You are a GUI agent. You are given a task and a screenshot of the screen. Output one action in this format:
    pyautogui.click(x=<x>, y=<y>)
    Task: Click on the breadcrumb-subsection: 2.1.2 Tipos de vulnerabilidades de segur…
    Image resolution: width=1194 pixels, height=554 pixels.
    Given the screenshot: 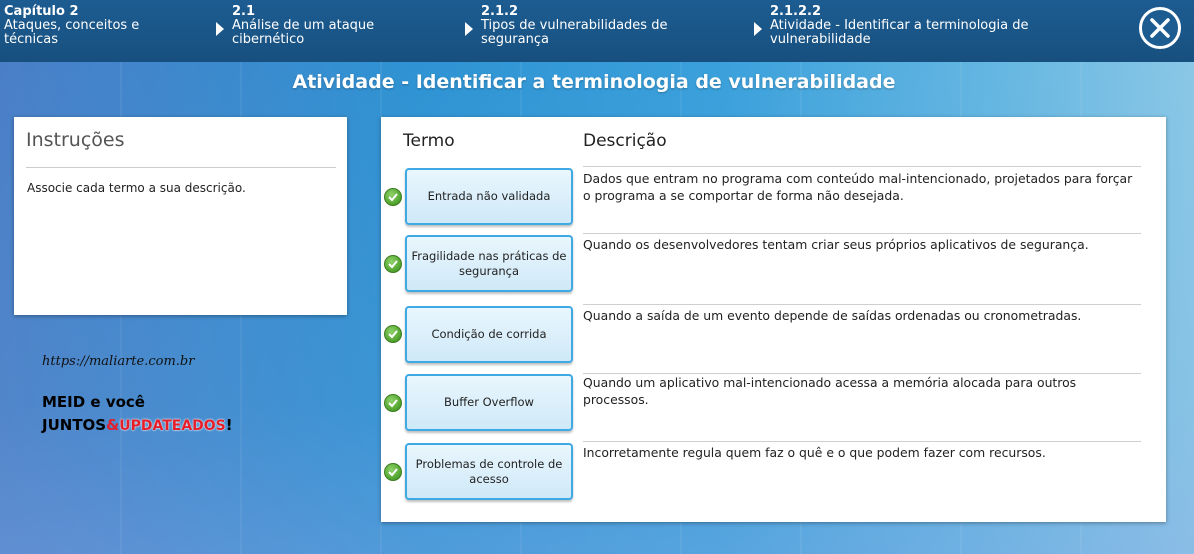 What is the action you would take?
    pyautogui.click(x=596, y=26)
    